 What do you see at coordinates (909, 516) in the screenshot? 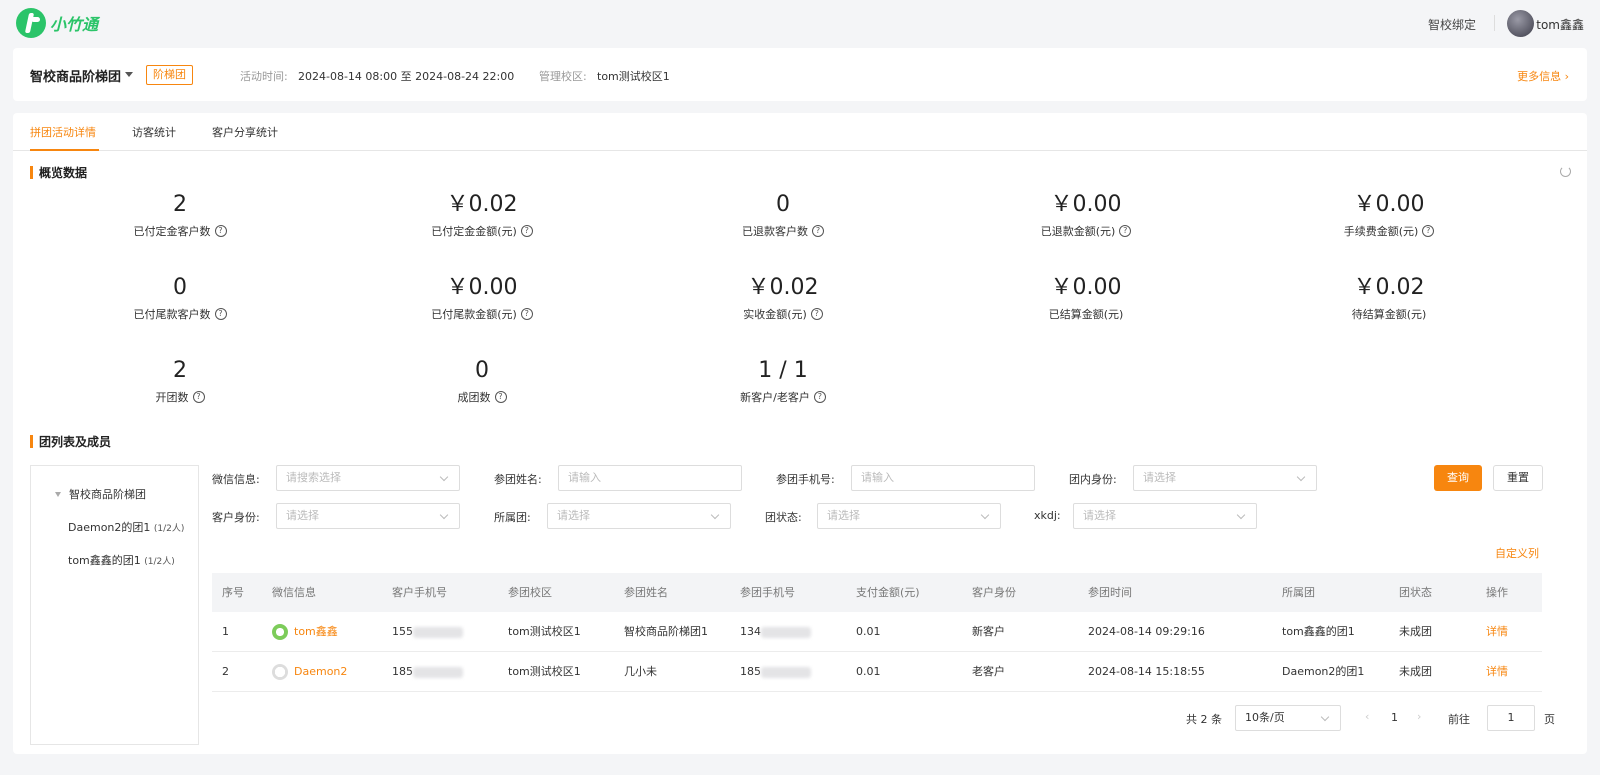
I see `status-select: 请选择` at bounding box center [909, 516].